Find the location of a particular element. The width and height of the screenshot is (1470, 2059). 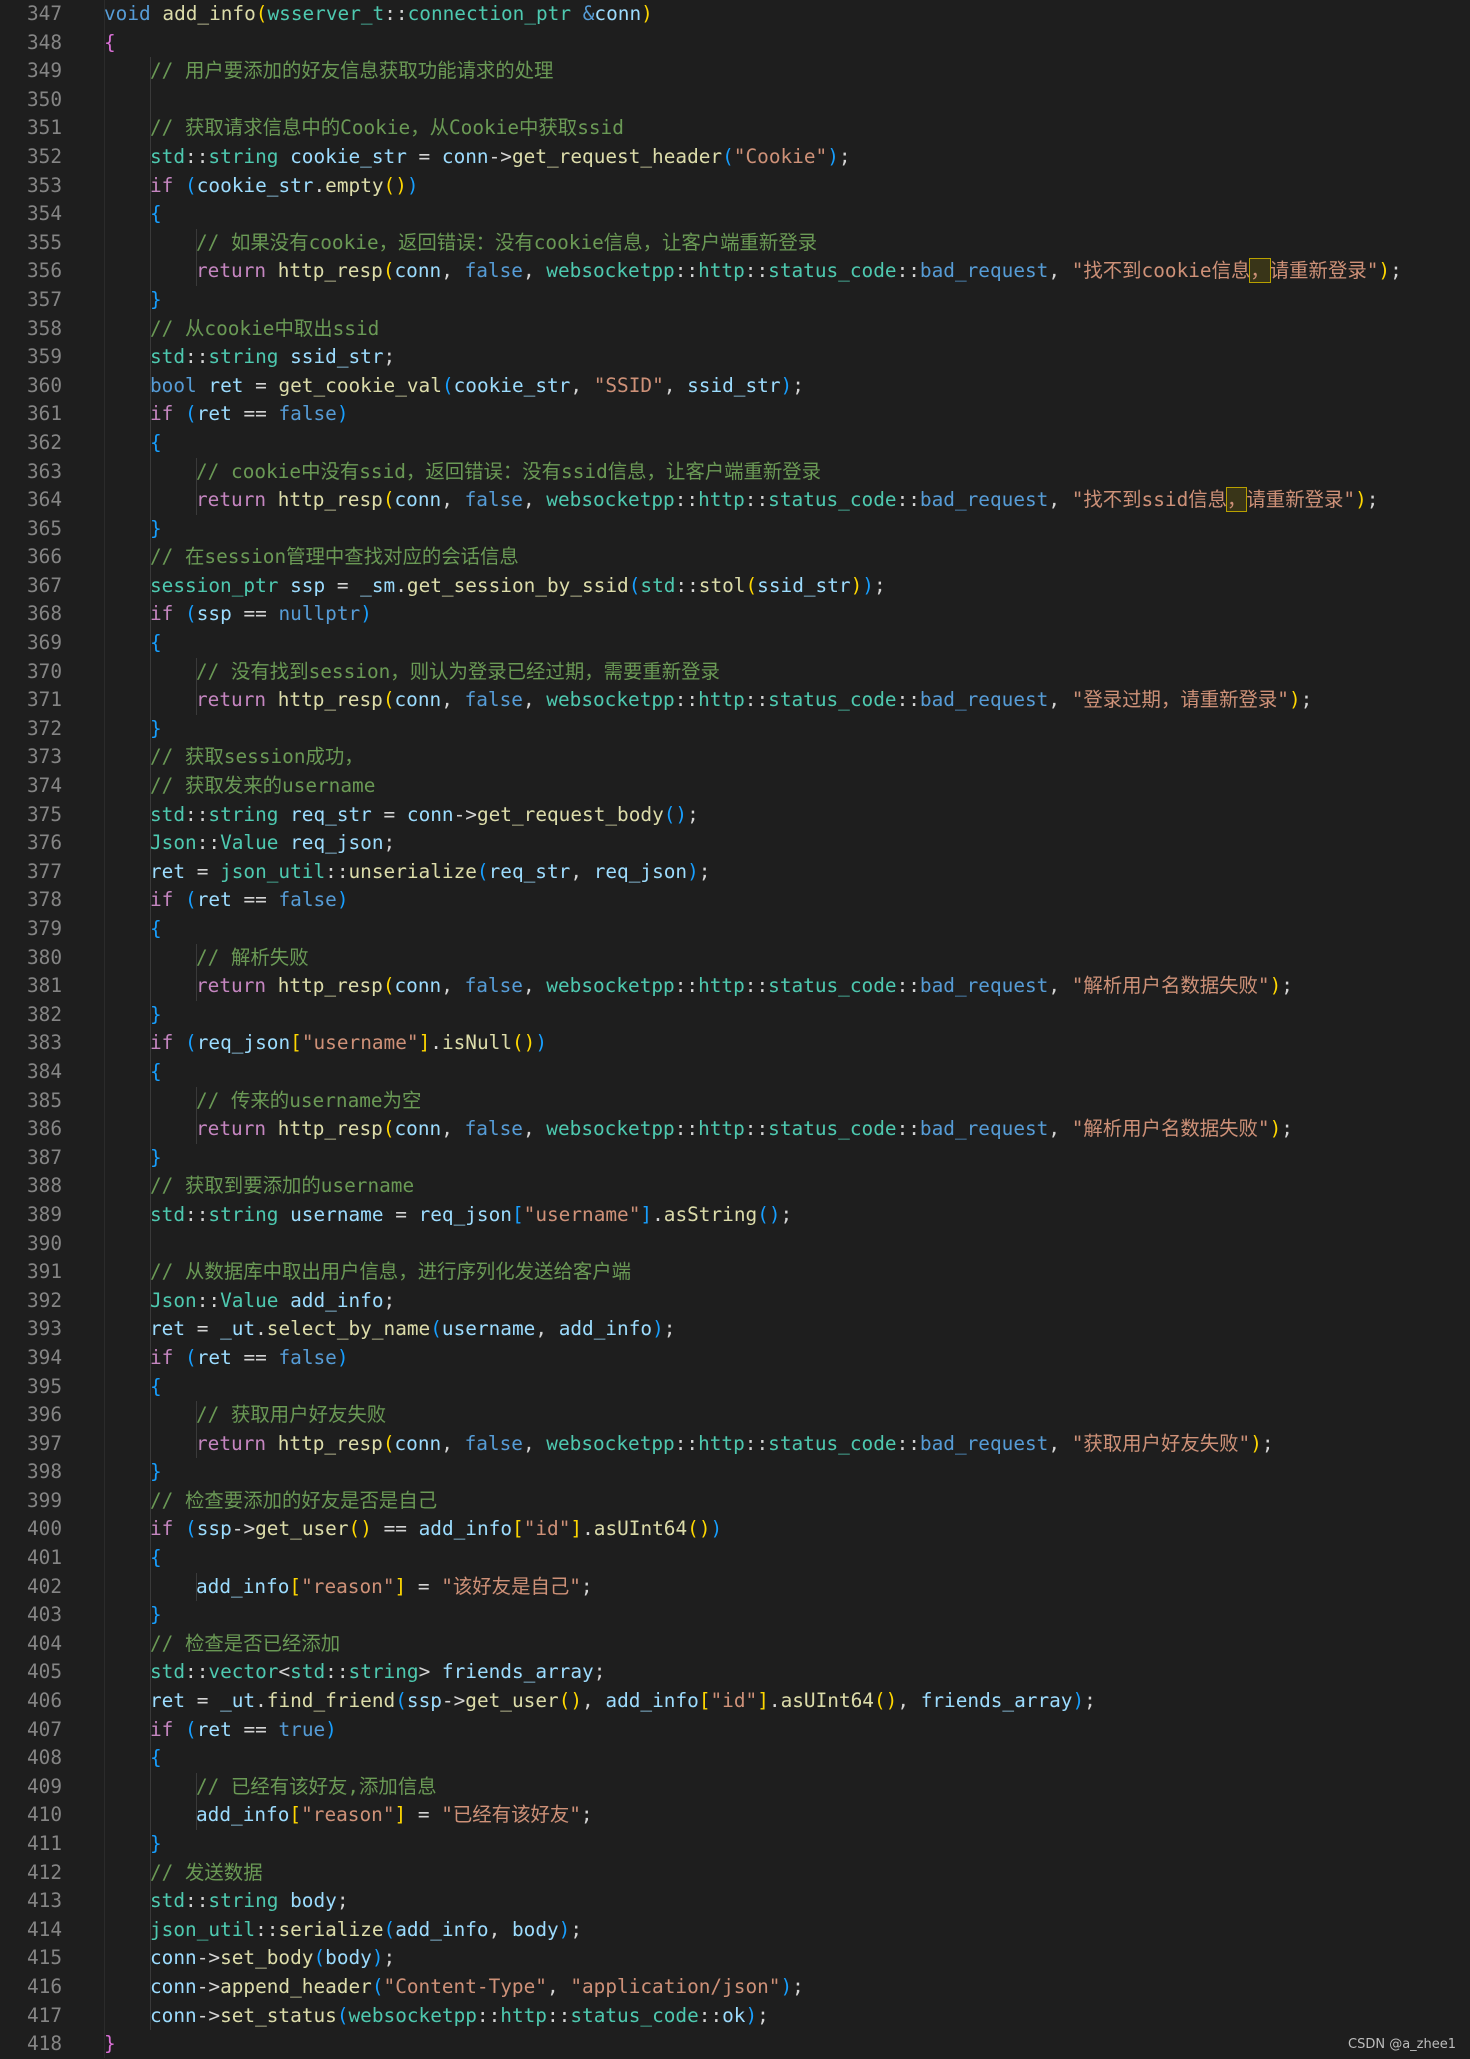

code-line: 380 // 解析失败 is located at coordinates (735, 958).